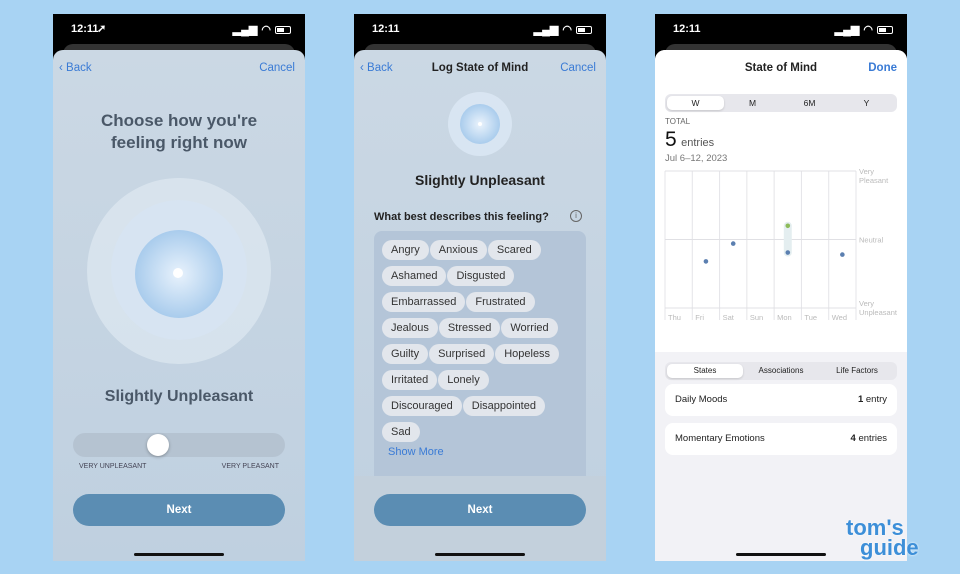 This screenshot has width=960, height=574. I want to click on x-tick-label: Sun, so click(756, 317).